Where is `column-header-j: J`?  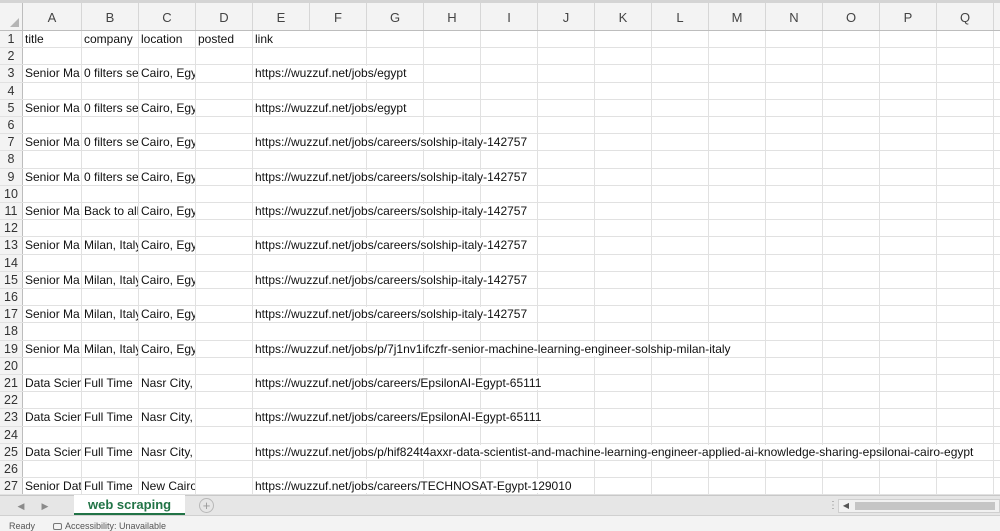 column-header-j: J is located at coordinates (566, 16).